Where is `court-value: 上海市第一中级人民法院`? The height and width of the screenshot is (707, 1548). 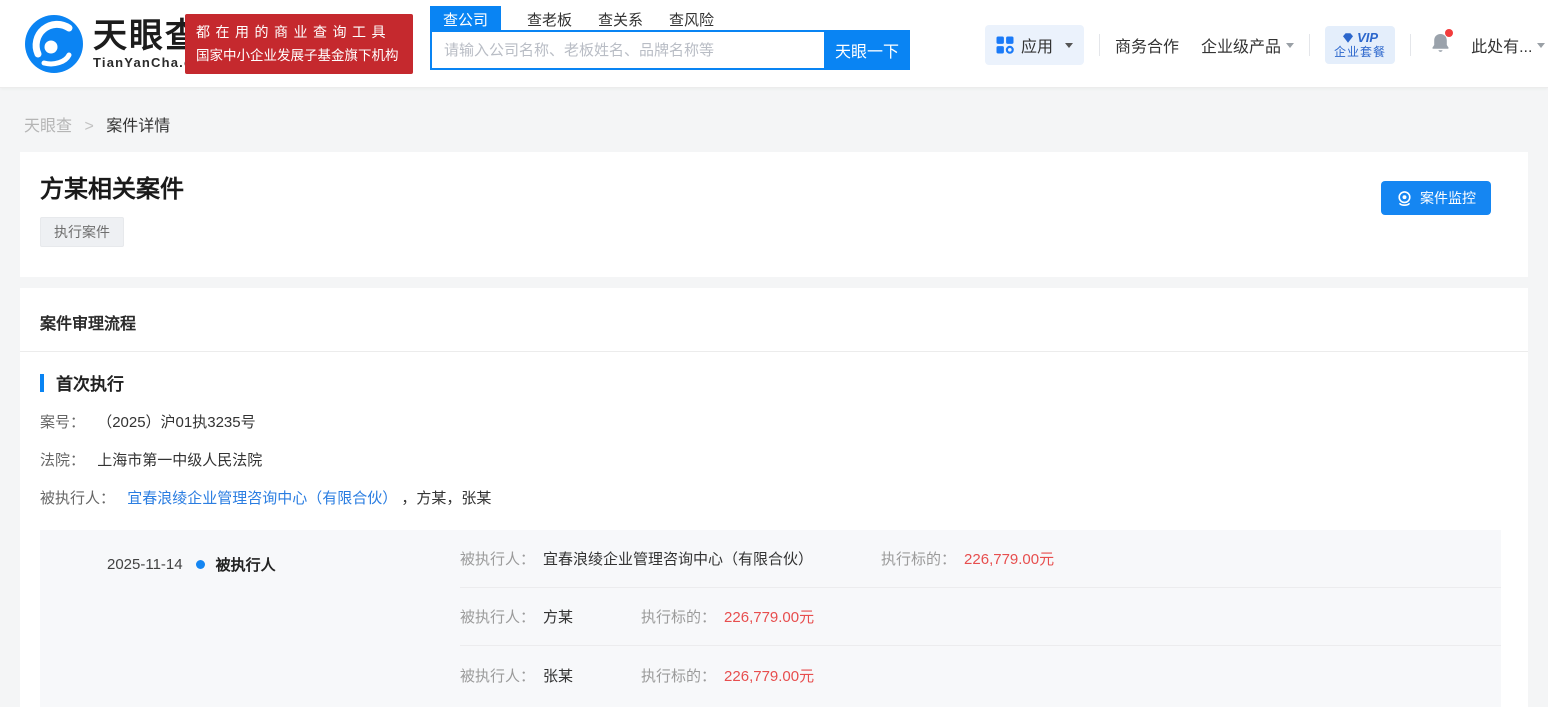
court-value: 上海市第一中级人民法院 is located at coordinates (180, 460).